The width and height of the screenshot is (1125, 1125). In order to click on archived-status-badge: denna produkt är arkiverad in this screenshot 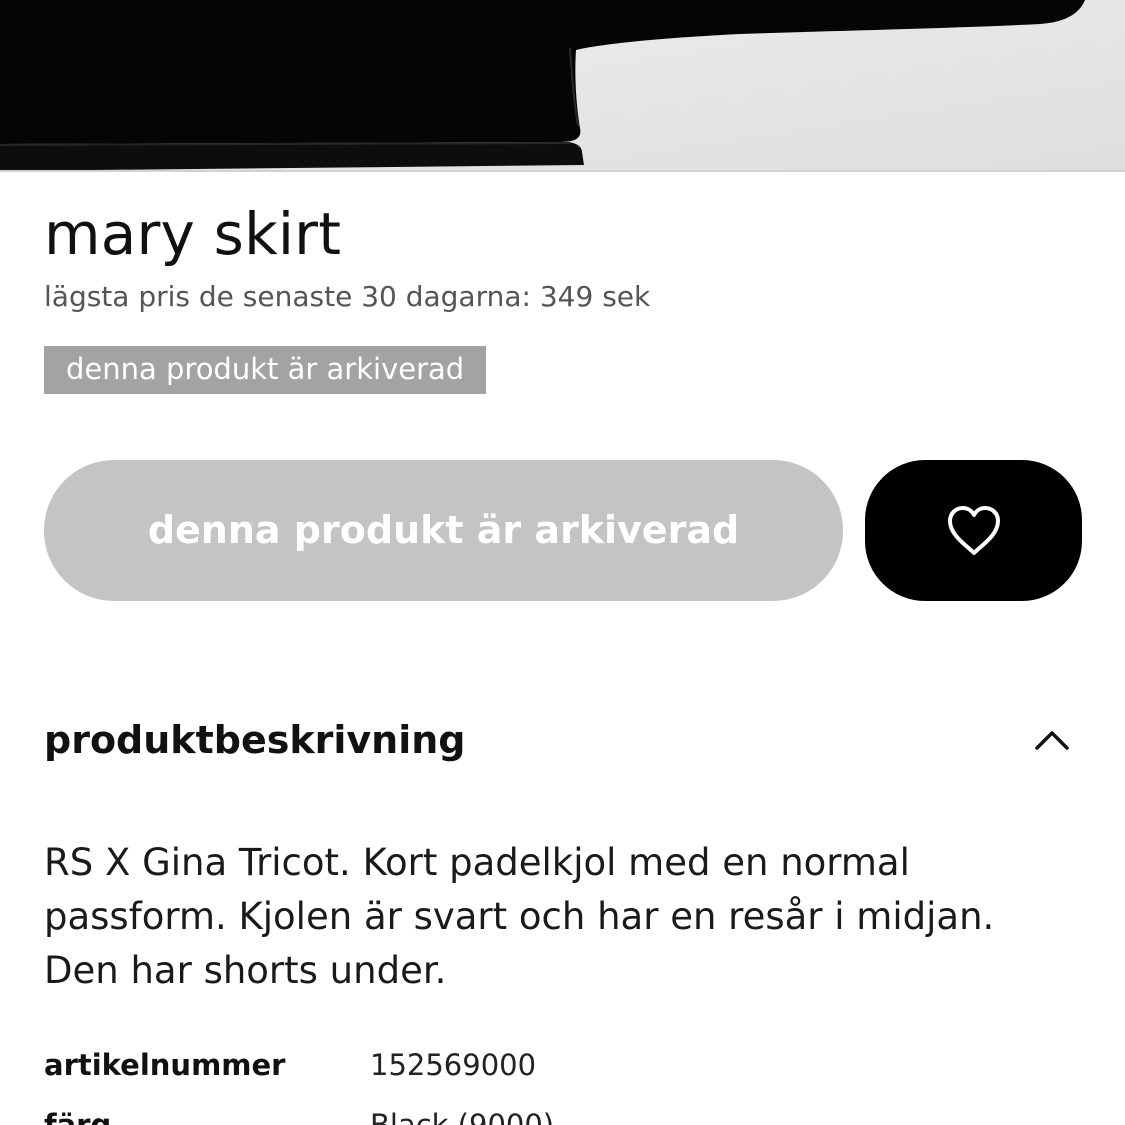, I will do `click(265, 370)`.